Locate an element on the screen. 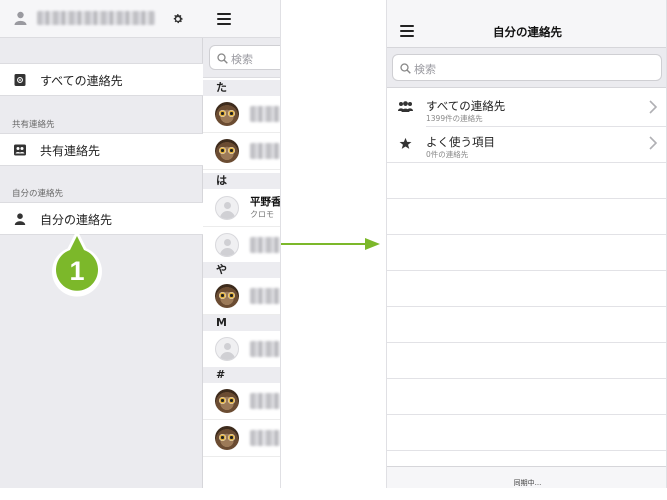 The height and width of the screenshot is (500, 667). index-header: や is located at coordinates (241, 270).